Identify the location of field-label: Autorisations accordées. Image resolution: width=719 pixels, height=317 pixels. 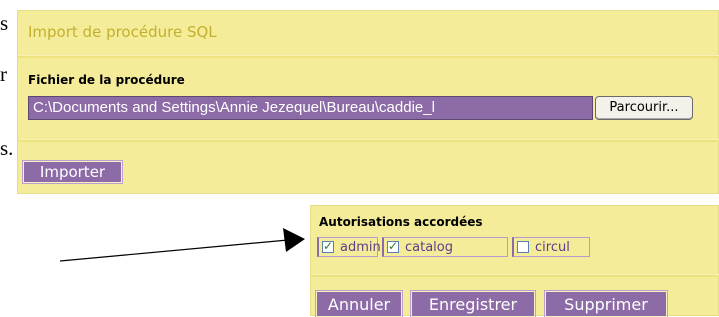
(401, 222).